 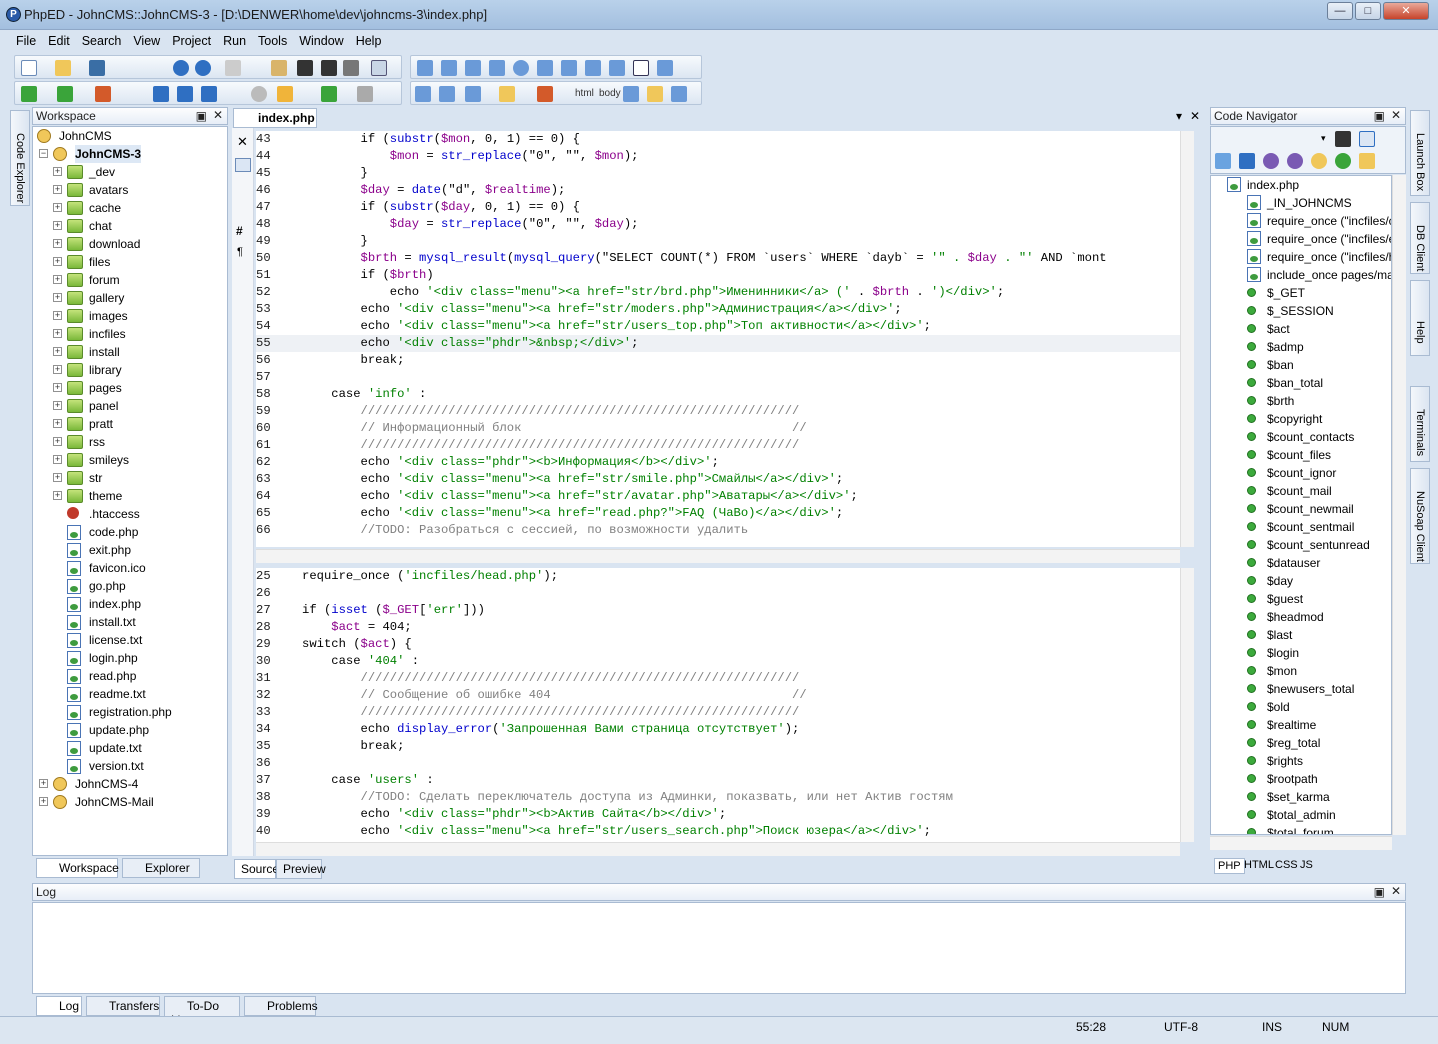 I want to click on tree-item: + library, so click(x=130, y=370).